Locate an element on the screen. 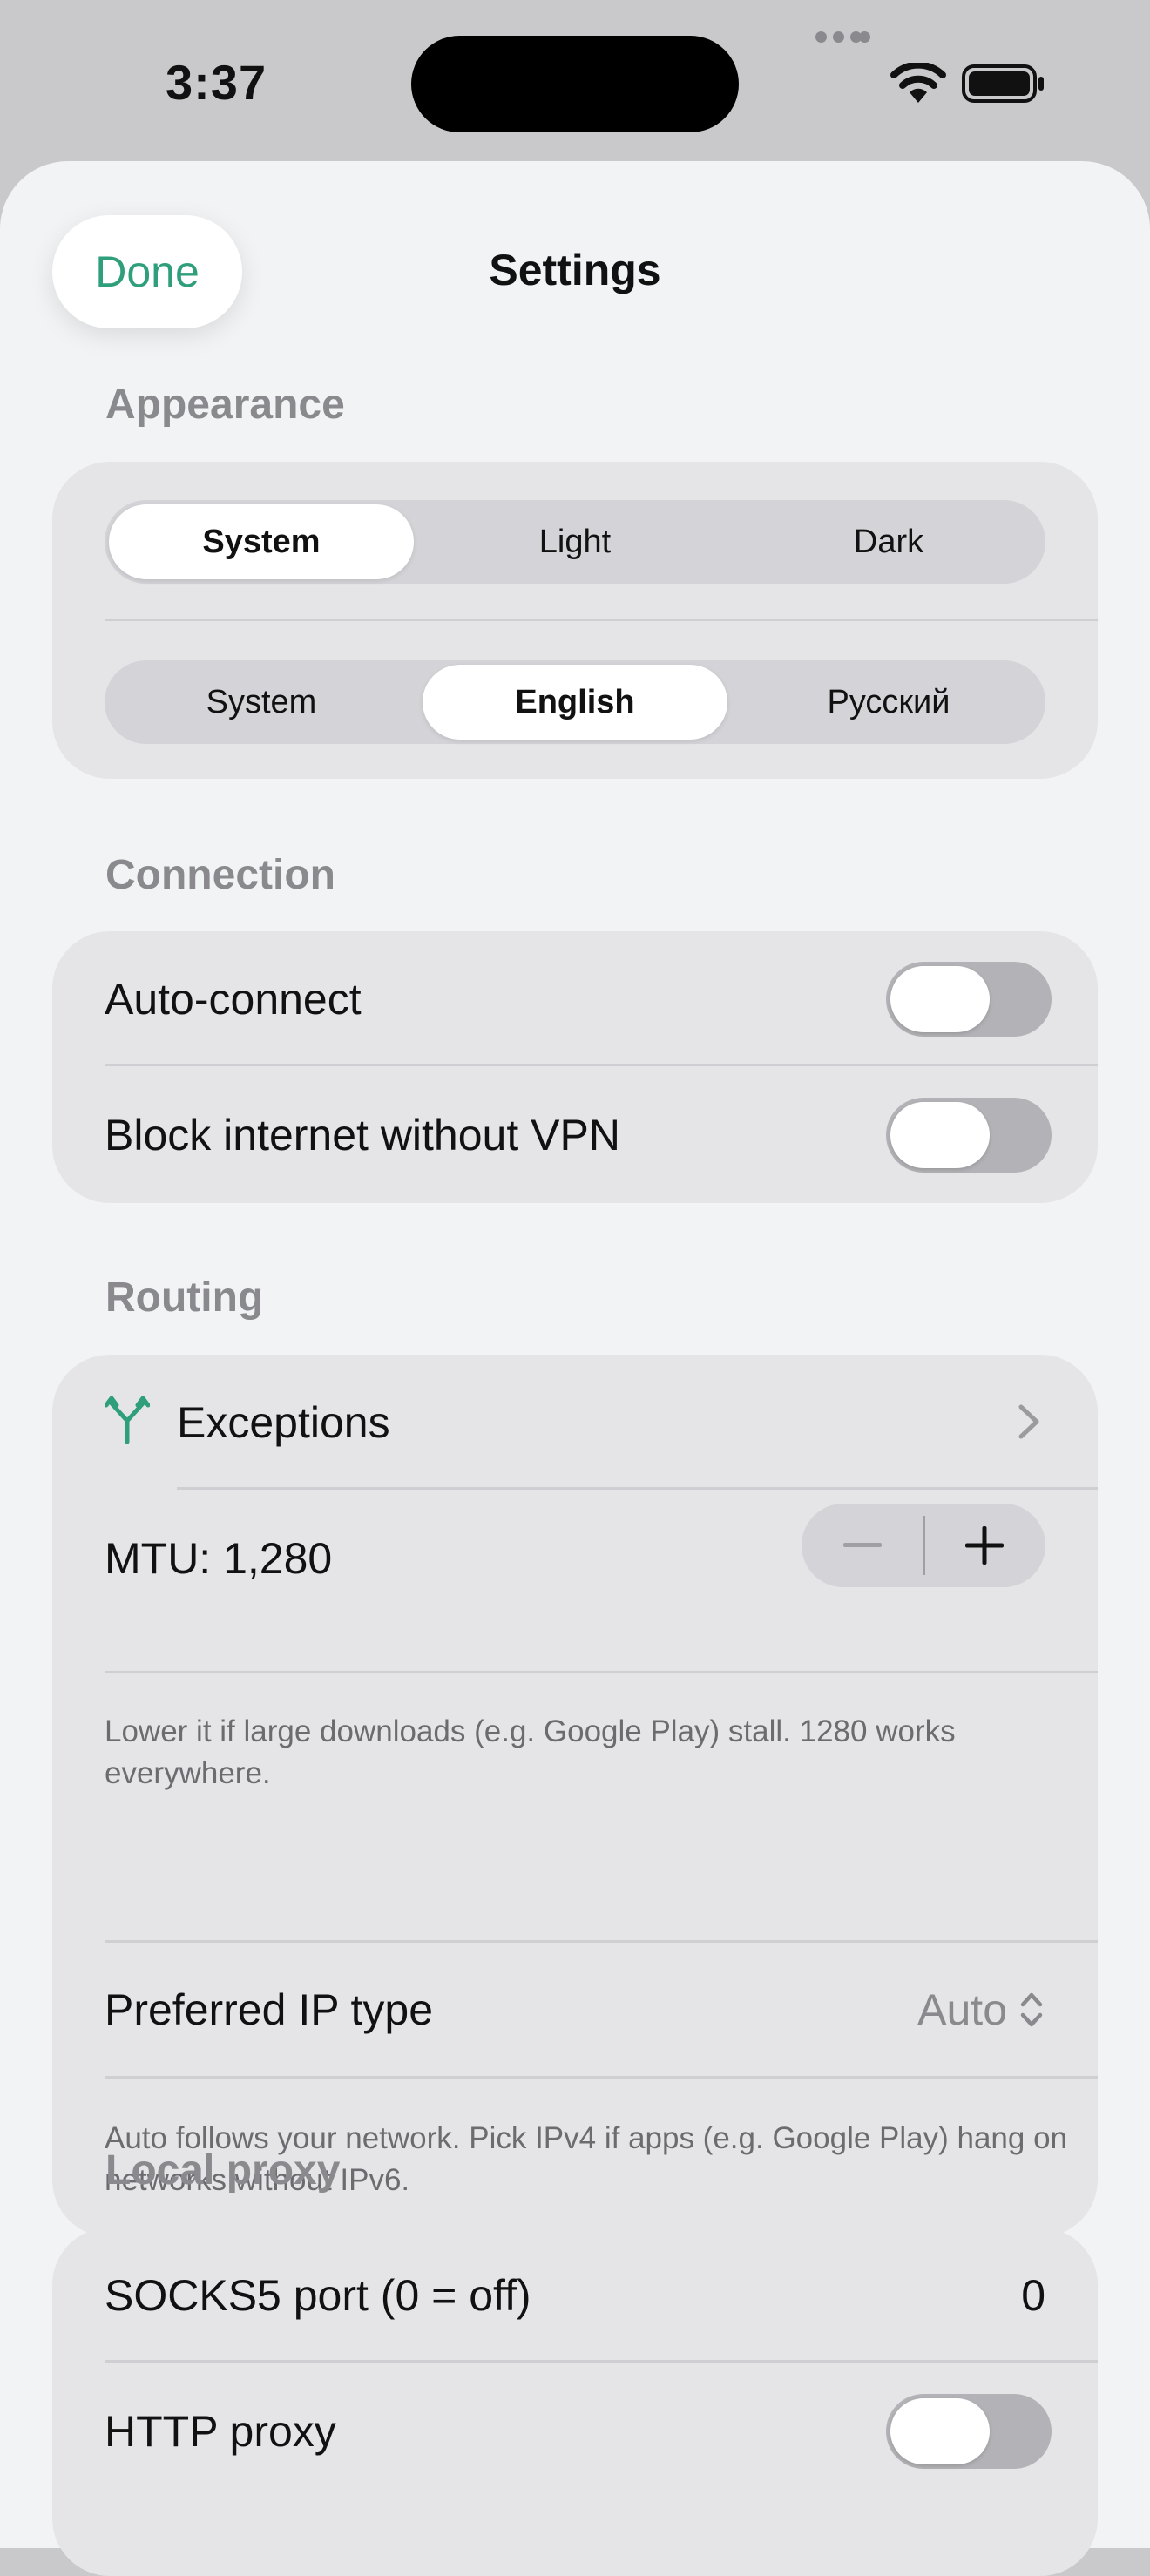 The image size is (1150, 2576). status-bar: 3:37 is located at coordinates (575, 80).